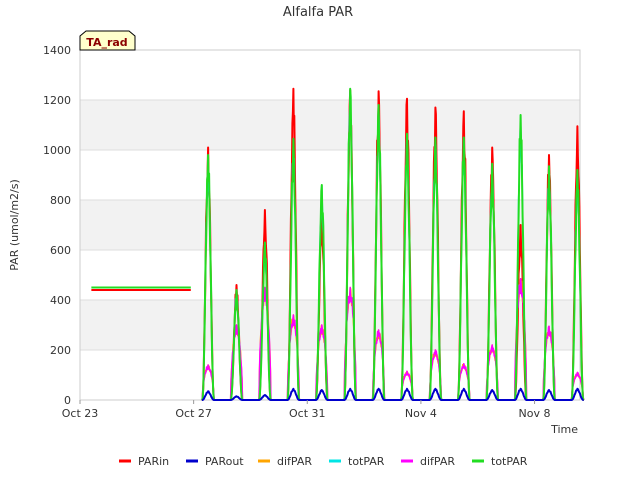 The width and height of the screenshot is (640, 480). Describe the element at coordinates (57, 50) in the screenshot. I see `y-tick-label: 1400` at that location.